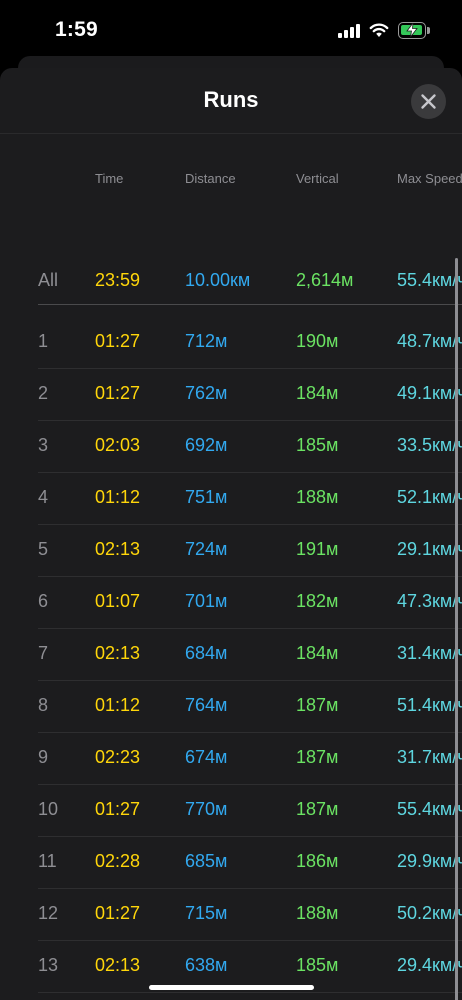 The height and width of the screenshot is (1000, 462). Describe the element at coordinates (429, 445) in the screenshot. I see `run-max-speed: 33.5км/ч` at that location.